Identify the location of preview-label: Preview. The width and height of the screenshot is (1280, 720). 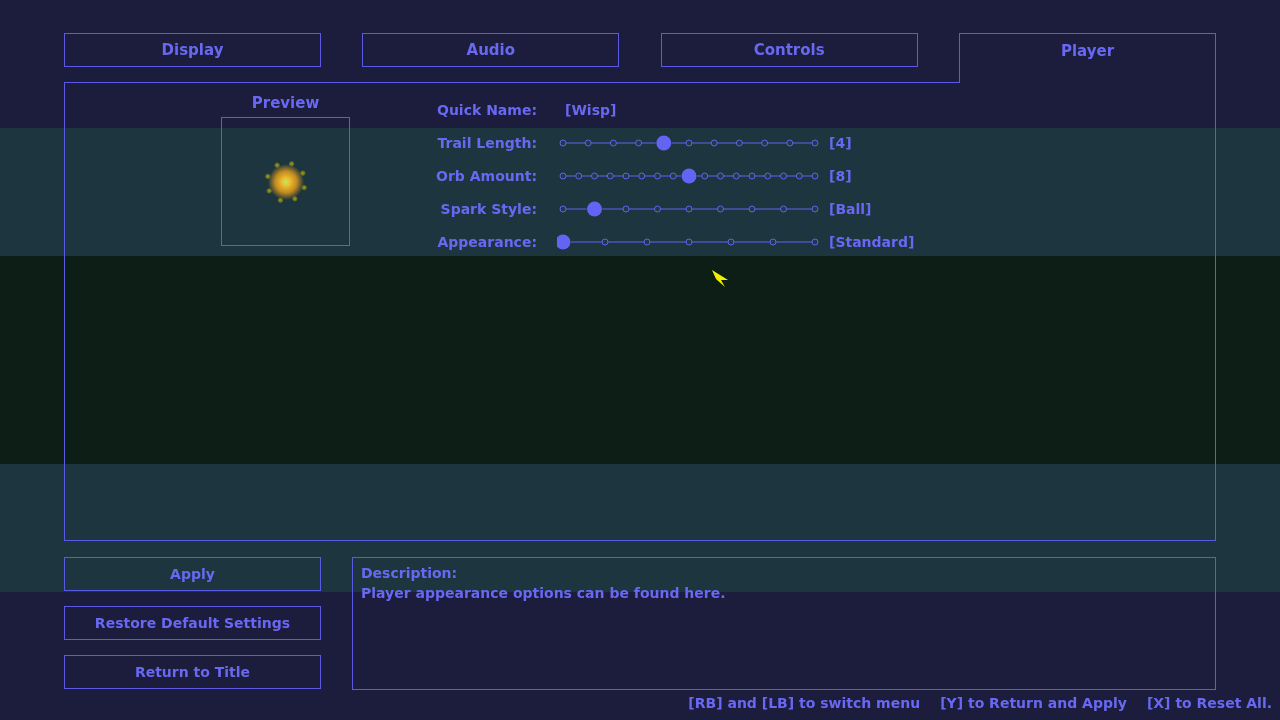
(285, 103).